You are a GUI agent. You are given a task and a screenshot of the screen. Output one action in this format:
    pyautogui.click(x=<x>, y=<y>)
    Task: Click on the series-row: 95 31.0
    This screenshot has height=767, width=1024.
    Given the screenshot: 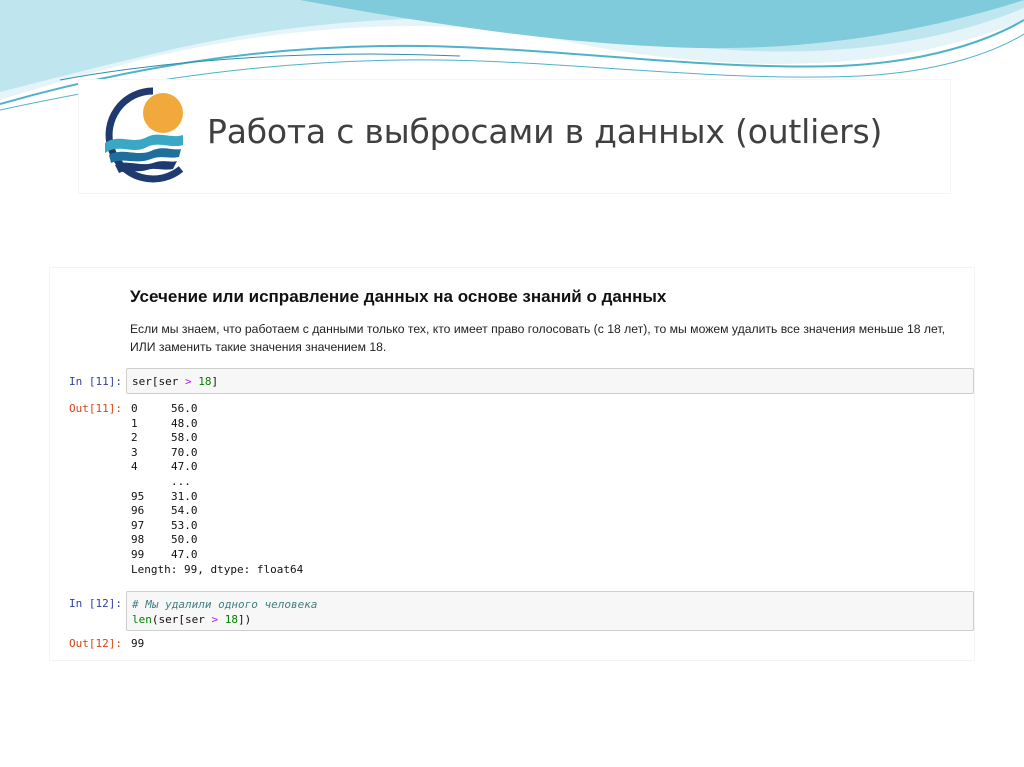 What is the action you would take?
    pyautogui.click(x=164, y=496)
    